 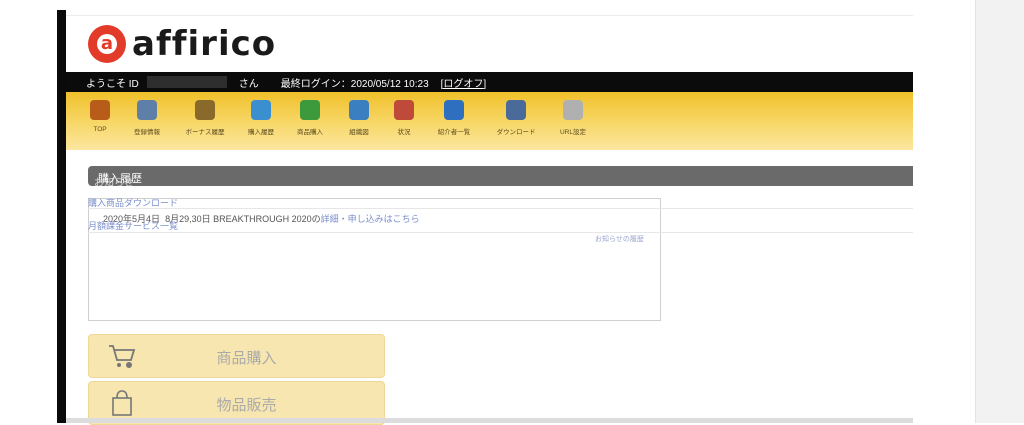 What do you see at coordinates (310, 110) in the screenshot?
I see `cart-icon` at bounding box center [310, 110].